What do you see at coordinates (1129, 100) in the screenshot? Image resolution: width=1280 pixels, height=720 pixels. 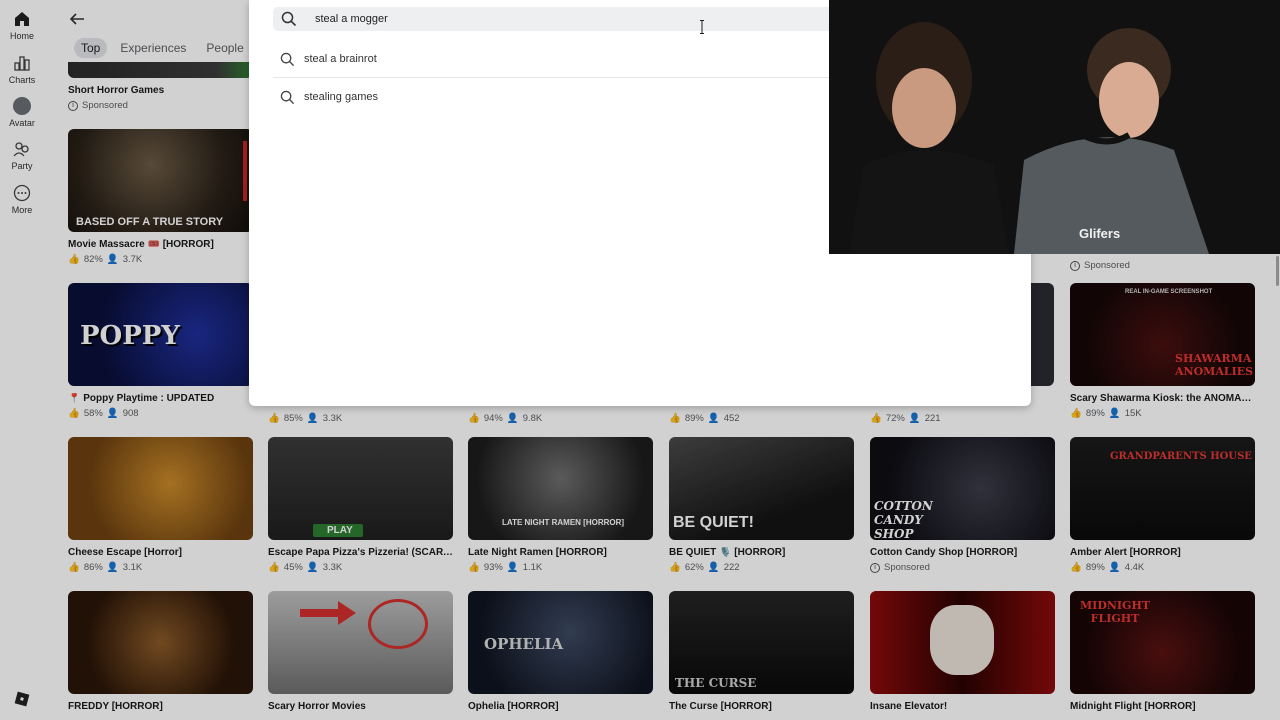 I see `person-right-face` at bounding box center [1129, 100].